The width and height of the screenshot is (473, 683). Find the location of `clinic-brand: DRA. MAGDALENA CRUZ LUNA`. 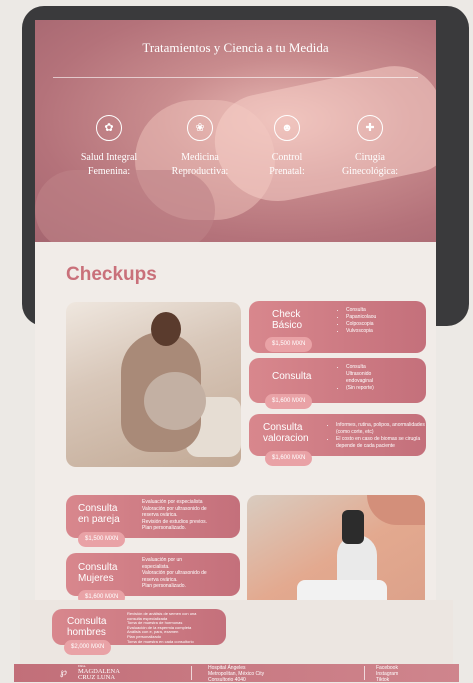

clinic-brand: DRA. MAGDALENA CRUZ LUNA is located at coordinates (99, 672).